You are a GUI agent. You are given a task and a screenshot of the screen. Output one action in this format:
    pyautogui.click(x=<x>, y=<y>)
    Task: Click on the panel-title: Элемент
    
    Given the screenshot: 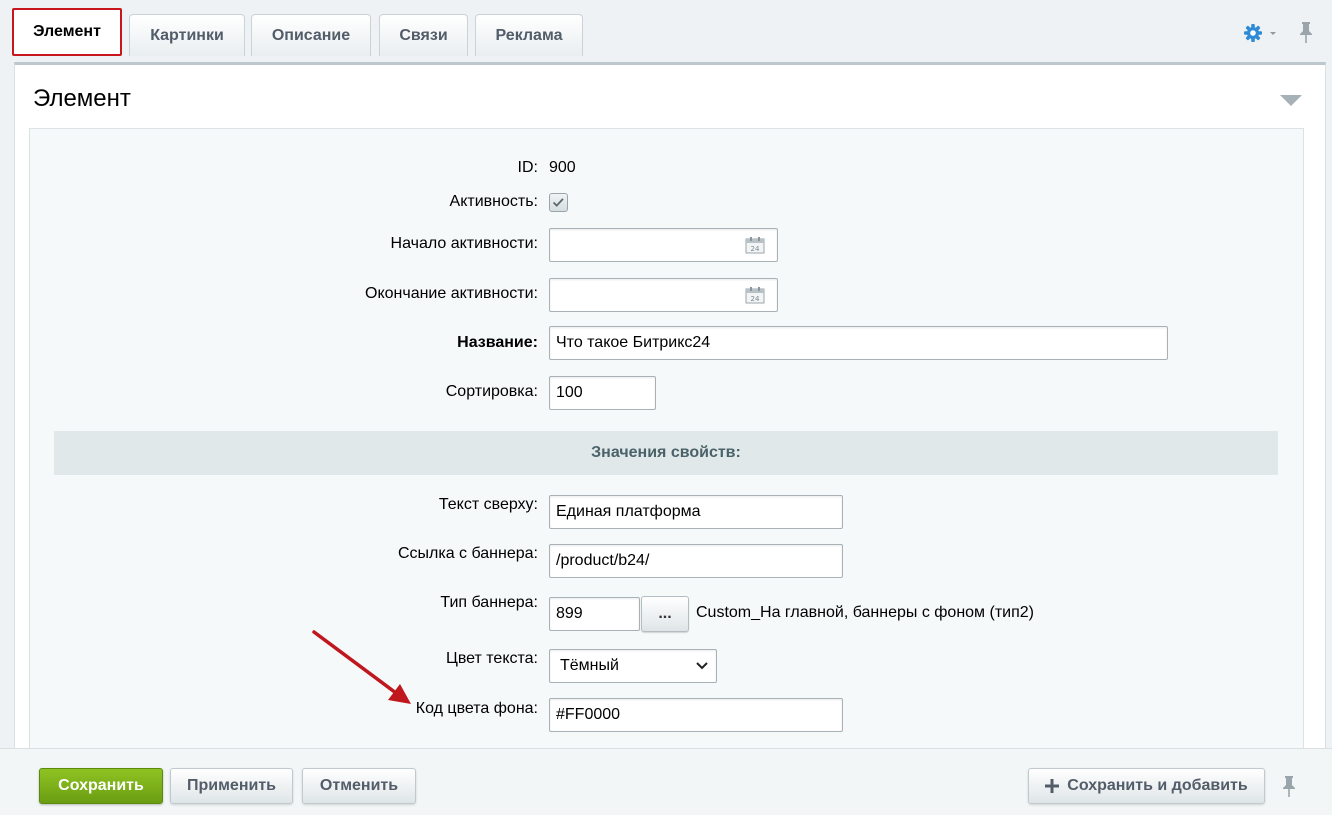 What is the action you would take?
    pyautogui.click(x=82, y=98)
    